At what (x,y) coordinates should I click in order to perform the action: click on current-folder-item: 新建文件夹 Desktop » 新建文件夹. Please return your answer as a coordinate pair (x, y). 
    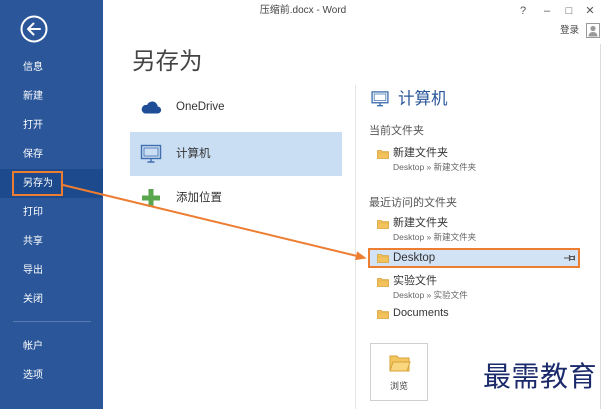
    Looking at the image, I should click on (474, 160).